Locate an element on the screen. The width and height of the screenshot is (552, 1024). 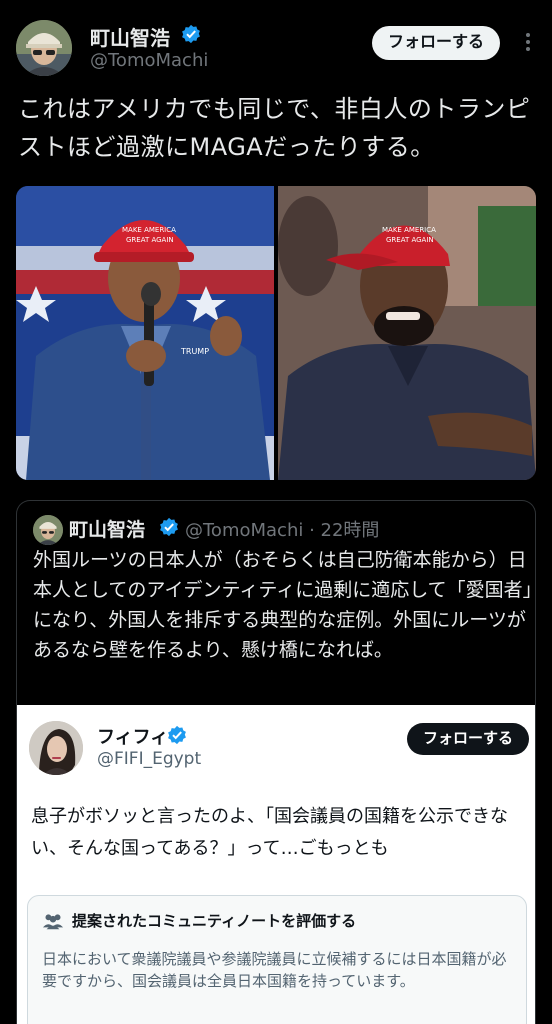
people-icon is located at coordinates (53, 922).